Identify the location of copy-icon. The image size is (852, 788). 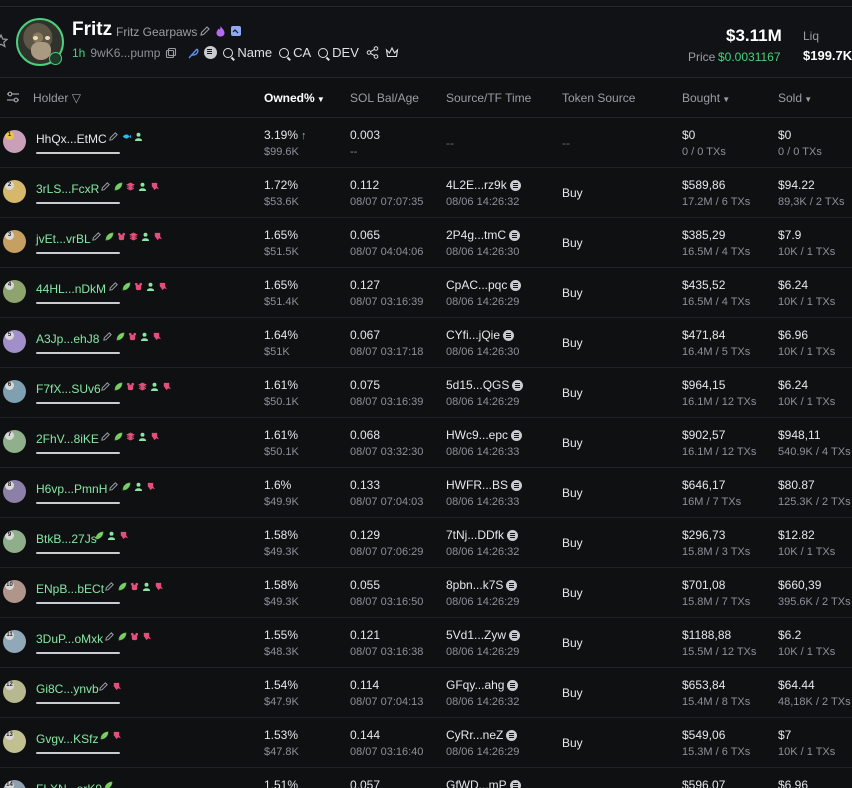
(171, 53).